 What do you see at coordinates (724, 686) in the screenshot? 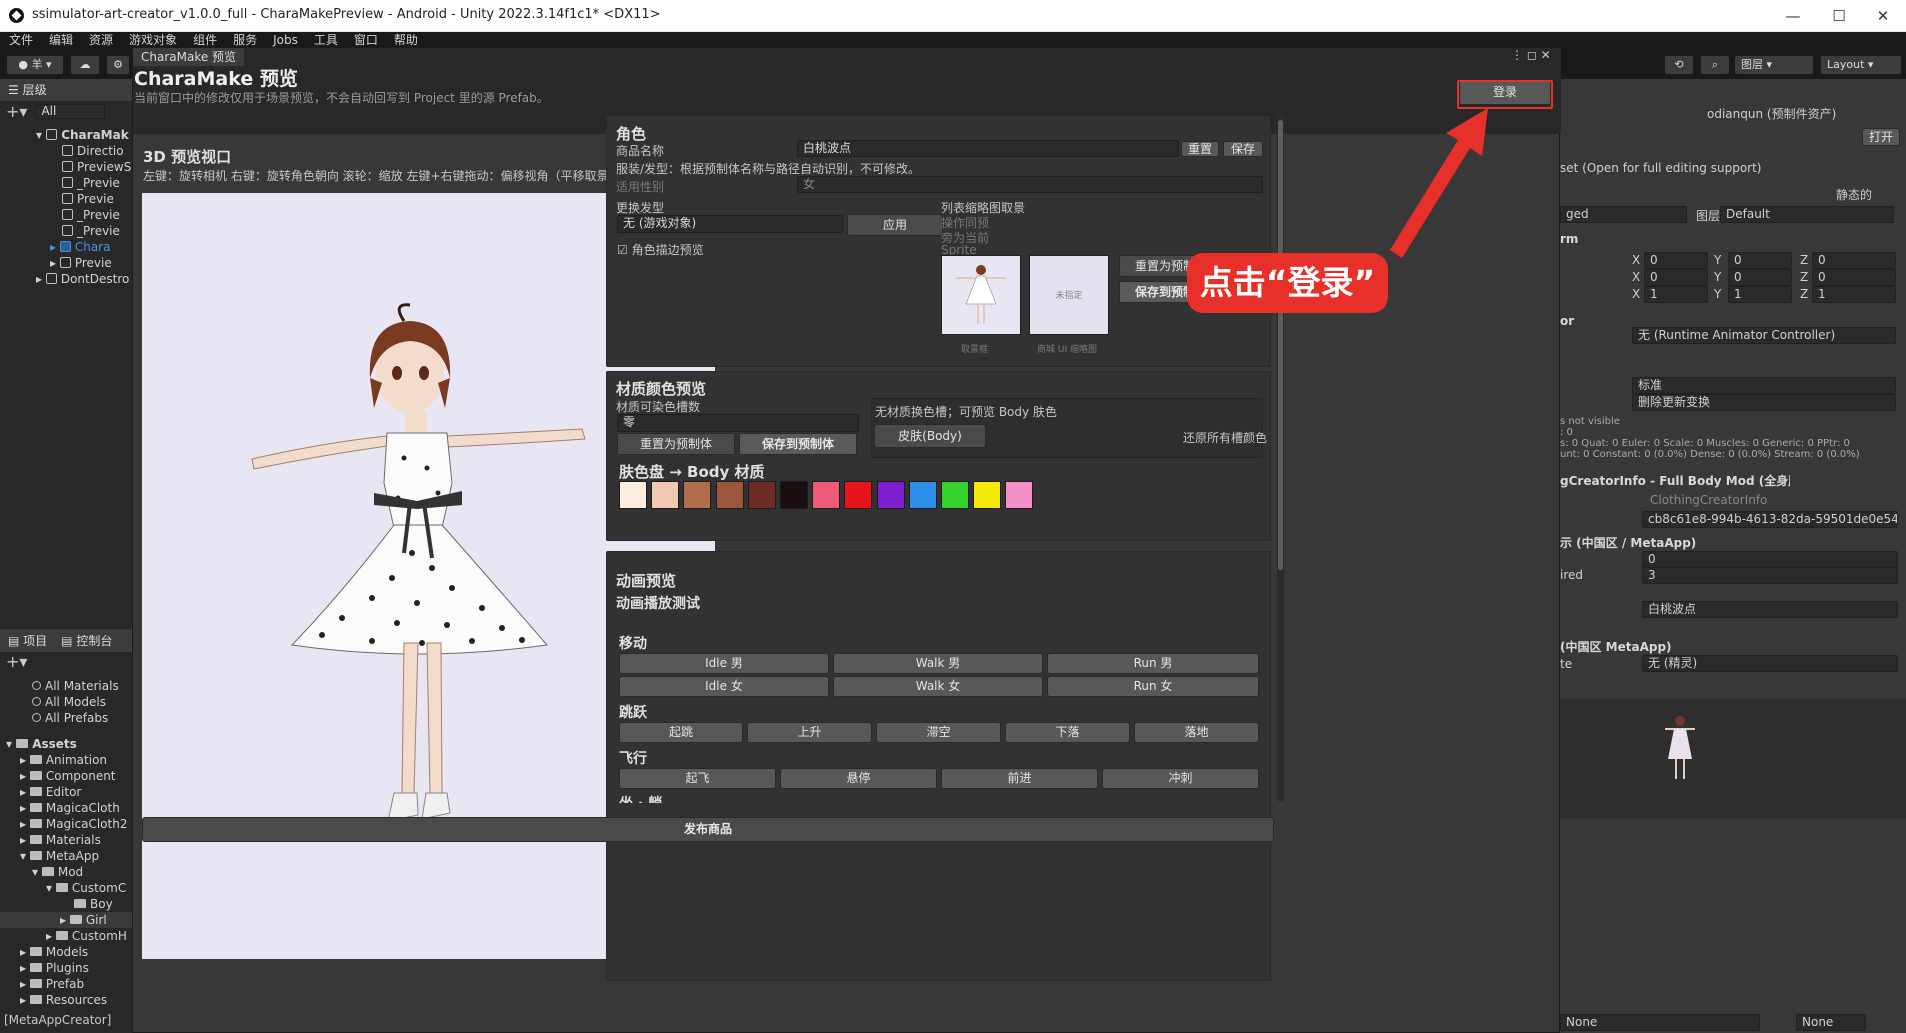
I see `idle-female-button: Idle 女` at bounding box center [724, 686].